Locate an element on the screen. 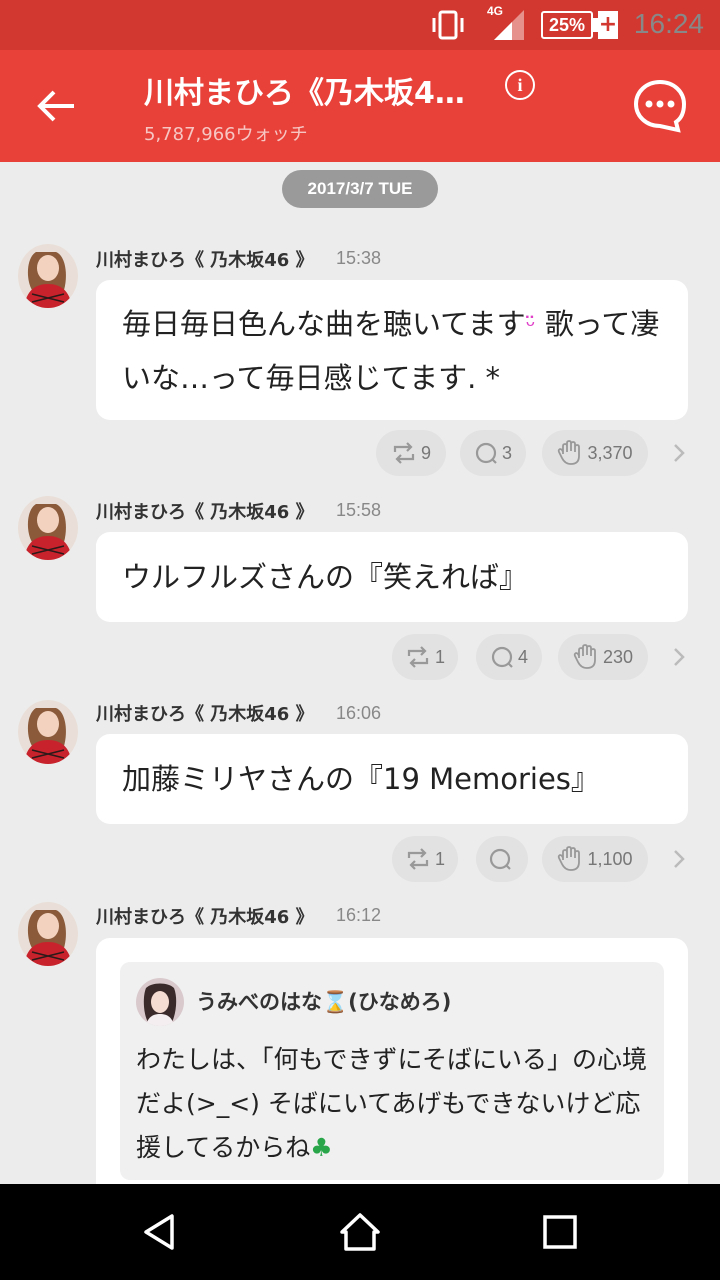 The height and width of the screenshot is (1280, 720). status-bar: 4G 25% + 16:24 is located at coordinates (360, 25).